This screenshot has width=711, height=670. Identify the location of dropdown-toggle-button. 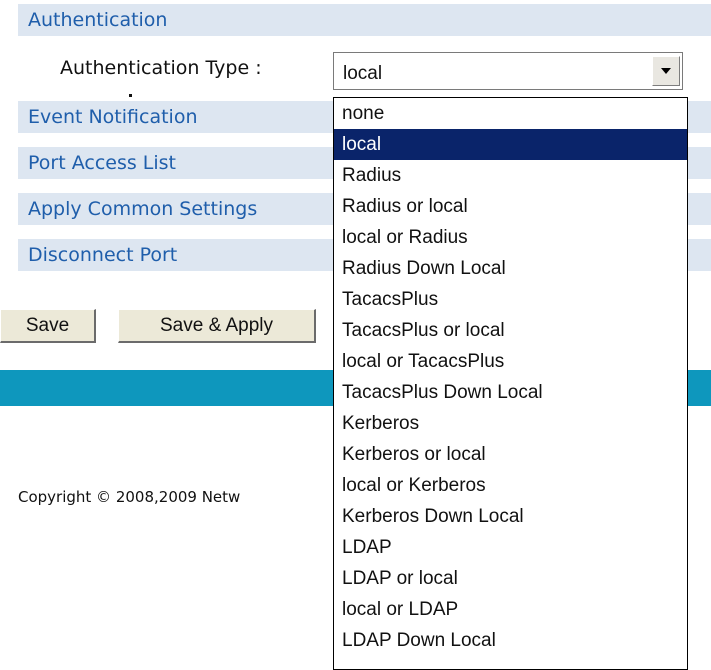
(666, 71).